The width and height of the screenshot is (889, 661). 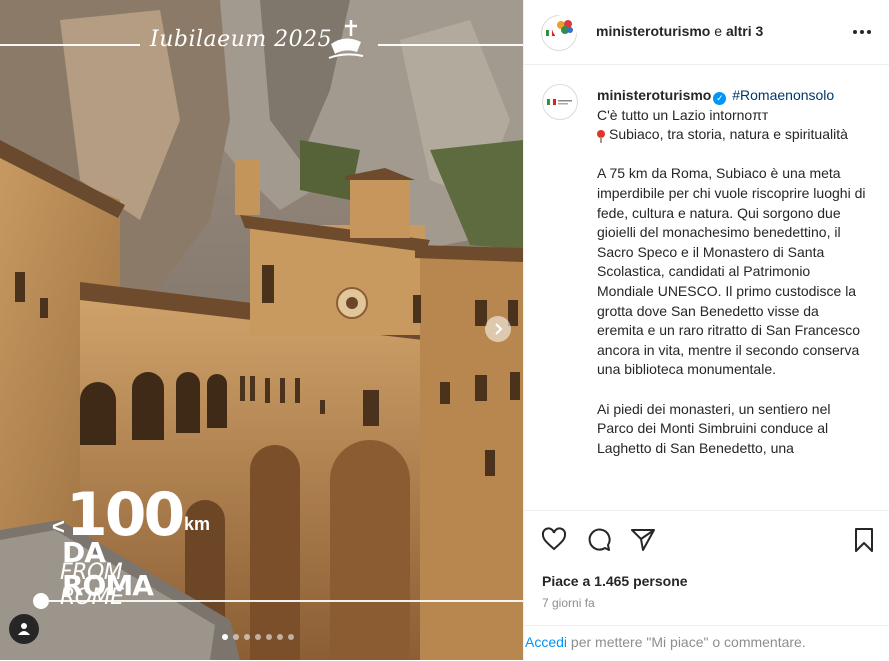 I want to click on author-link: ministeroturismo, so click(x=653, y=31).